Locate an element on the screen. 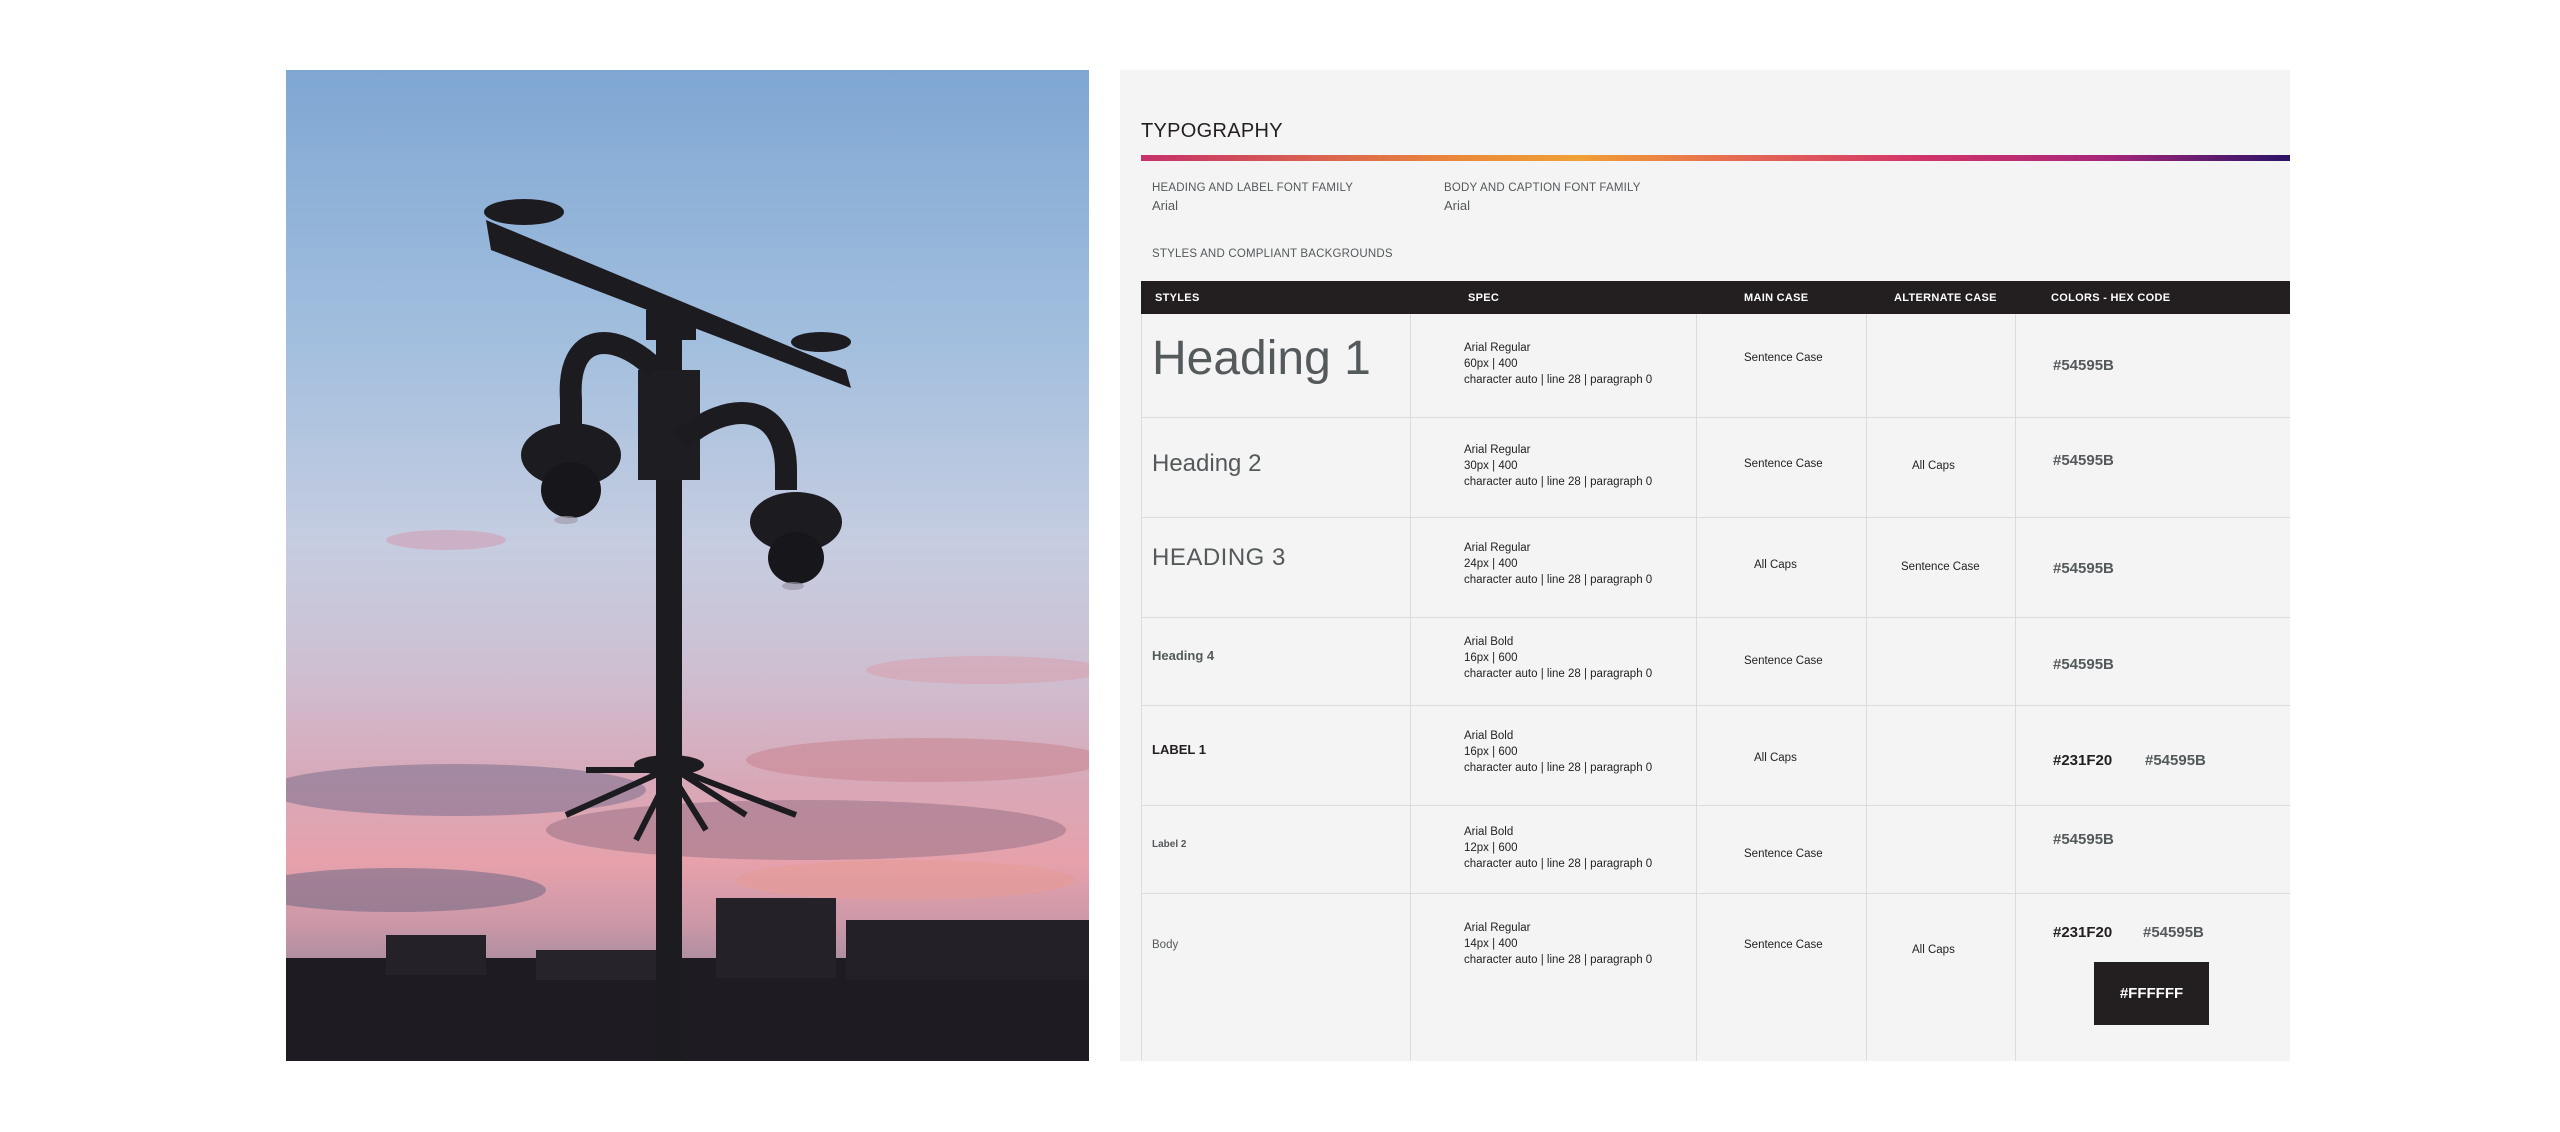 The width and height of the screenshot is (2560, 1132). style-sample-heading-2: Heading 2 is located at coordinates (1207, 463).